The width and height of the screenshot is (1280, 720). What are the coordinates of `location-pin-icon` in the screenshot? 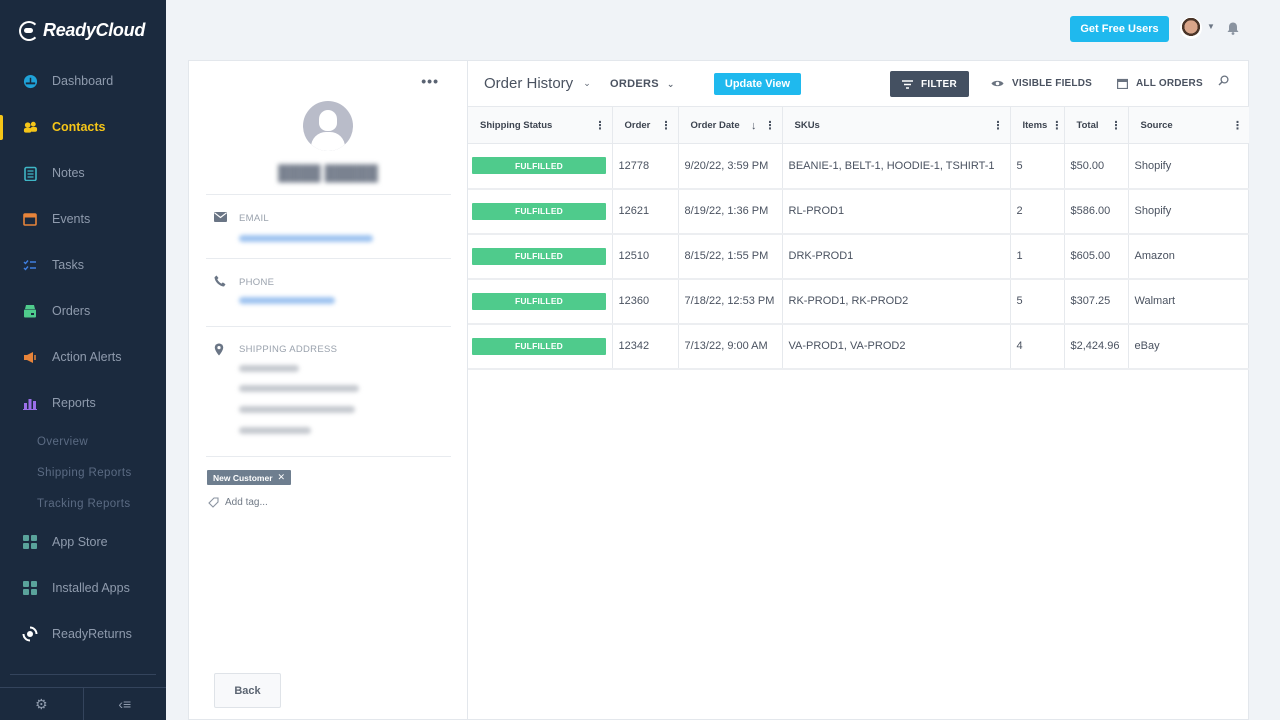 It's located at (219, 351).